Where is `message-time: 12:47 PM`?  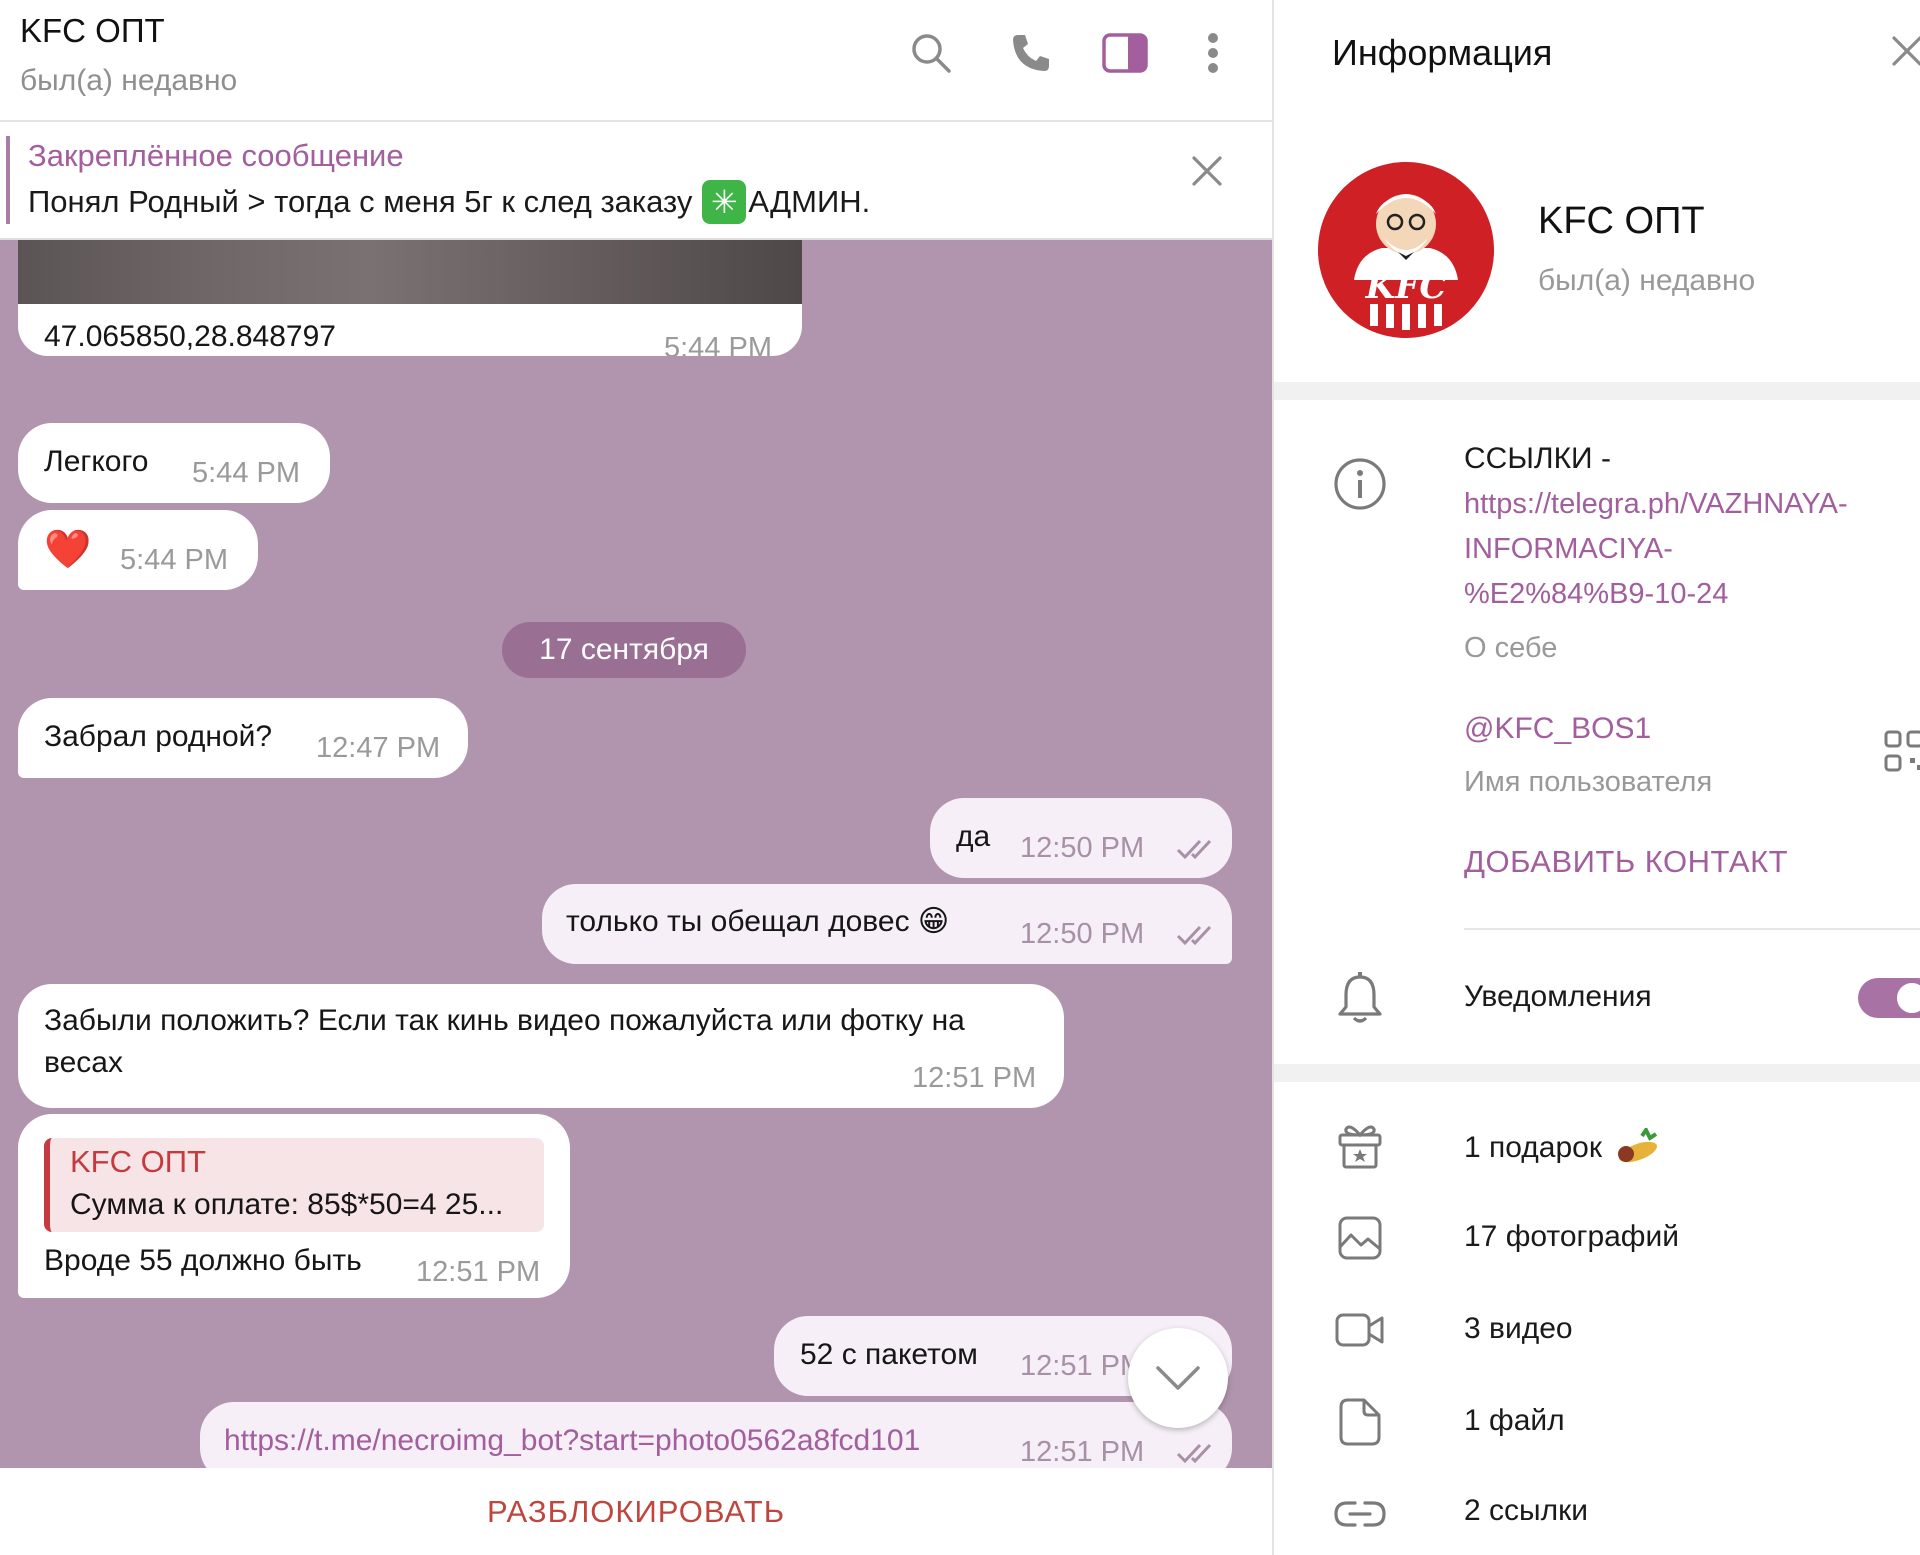
message-time: 12:47 PM is located at coordinates (378, 748).